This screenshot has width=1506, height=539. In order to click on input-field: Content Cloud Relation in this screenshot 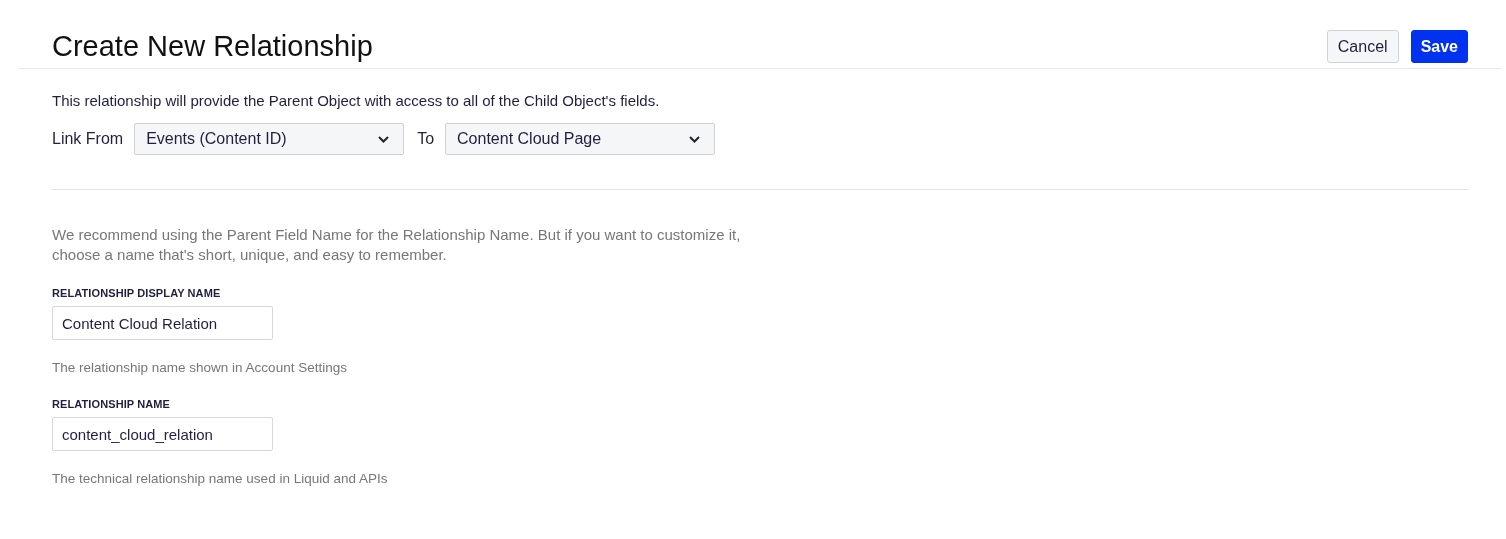, I will do `click(162, 323)`.